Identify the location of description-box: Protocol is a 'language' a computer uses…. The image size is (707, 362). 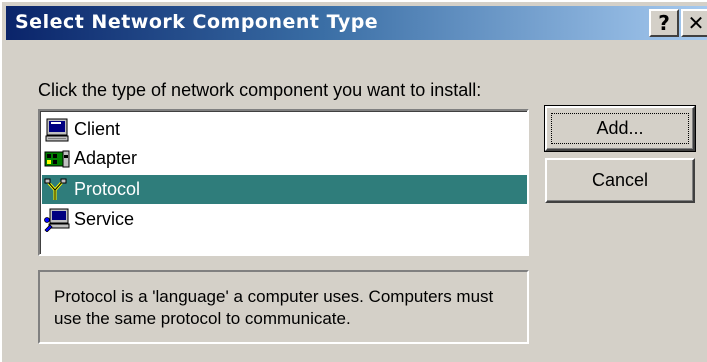
(283, 307).